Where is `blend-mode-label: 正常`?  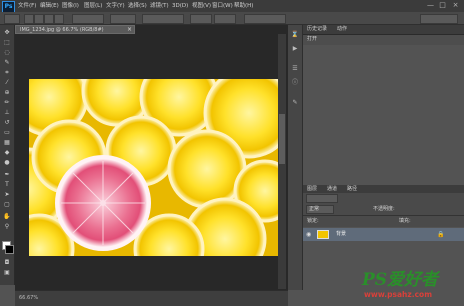 blend-mode-label: 正常 is located at coordinates (314, 209).